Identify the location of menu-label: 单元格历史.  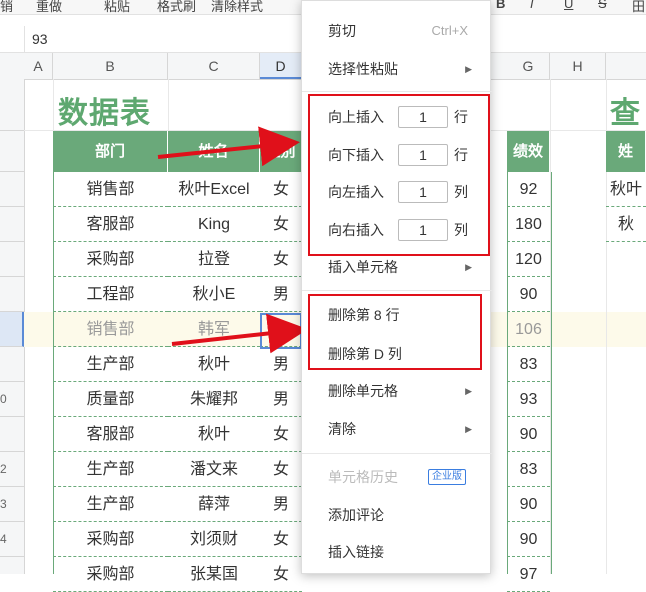
(363, 477).